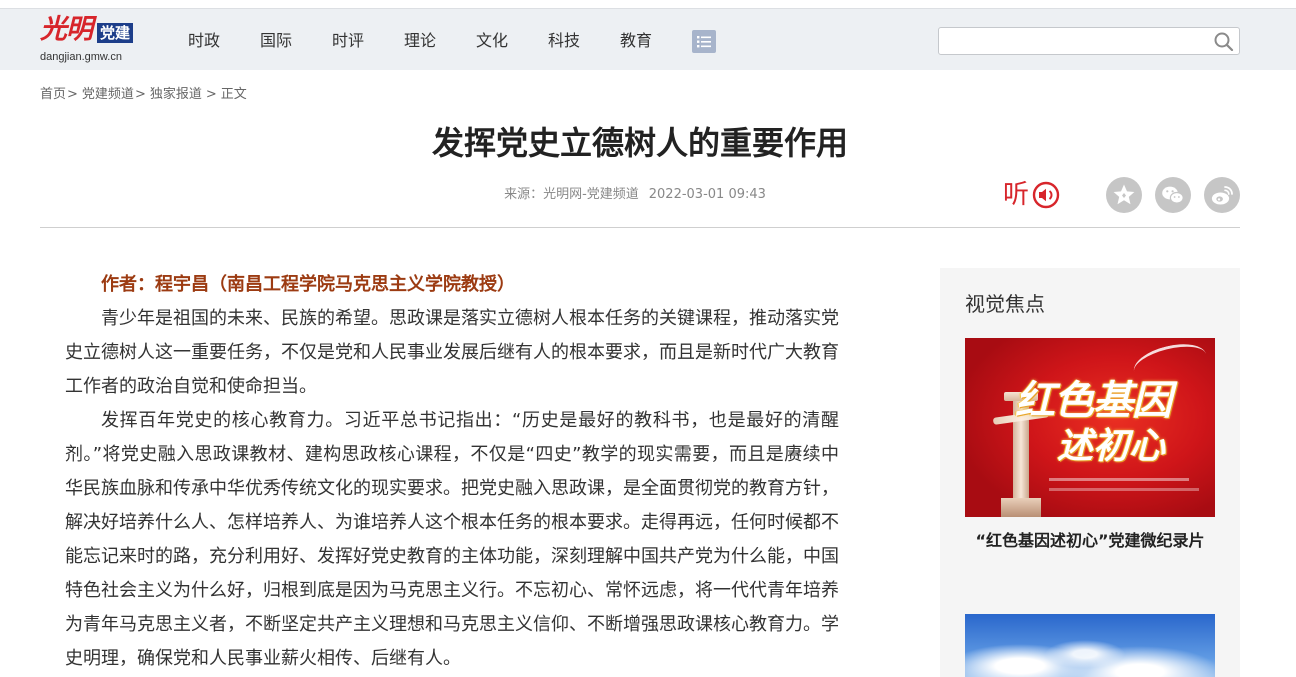  I want to click on article-datetime: 2022-03-01 09:43, so click(707, 194).